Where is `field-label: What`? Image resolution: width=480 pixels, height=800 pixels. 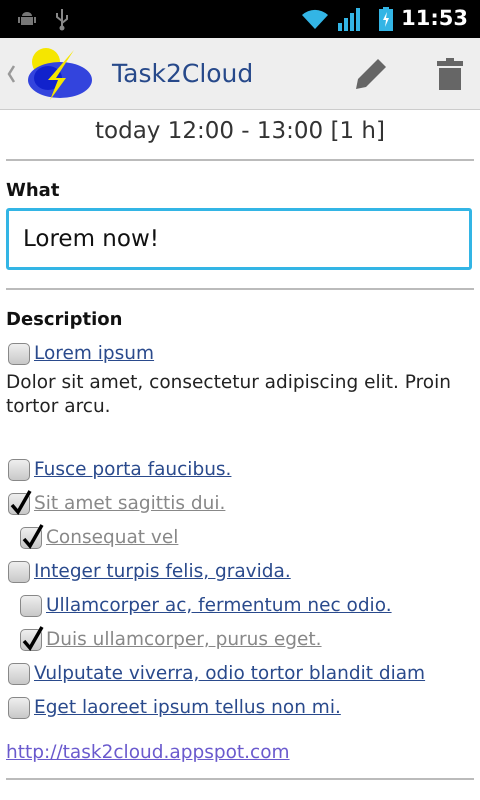 field-label: What is located at coordinates (32, 190).